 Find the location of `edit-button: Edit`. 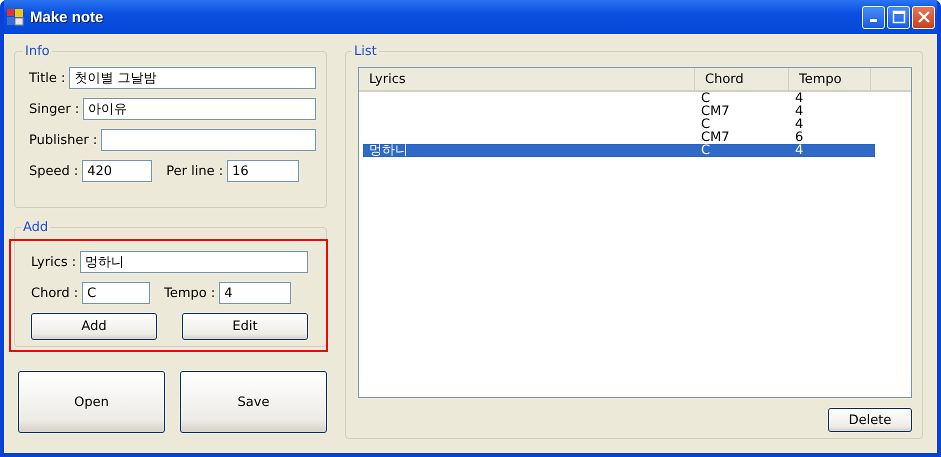

edit-button: Edit is located at coordinates (245, 326).